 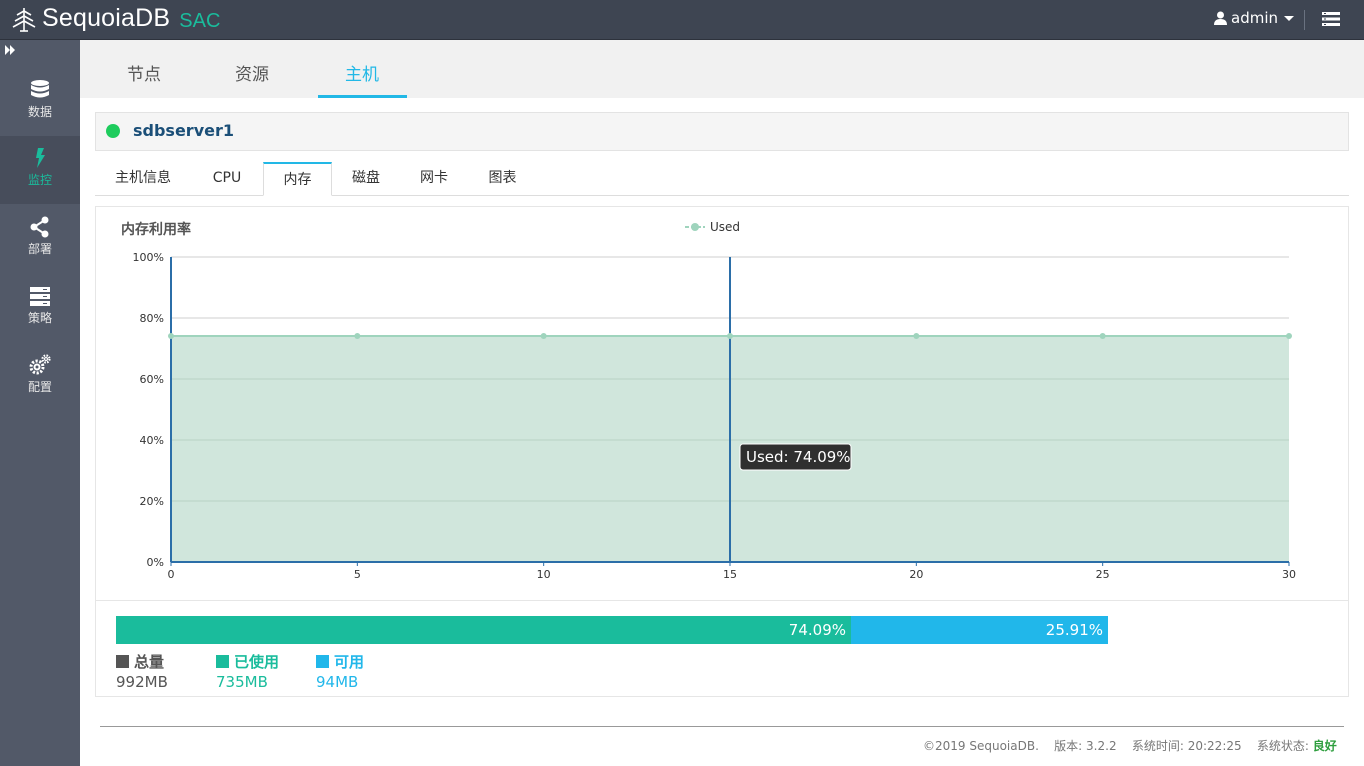 What do you see at coordinates (222, 661) in the screenshot?
I see `used-color-swatch` at bounding box center [222, 661].